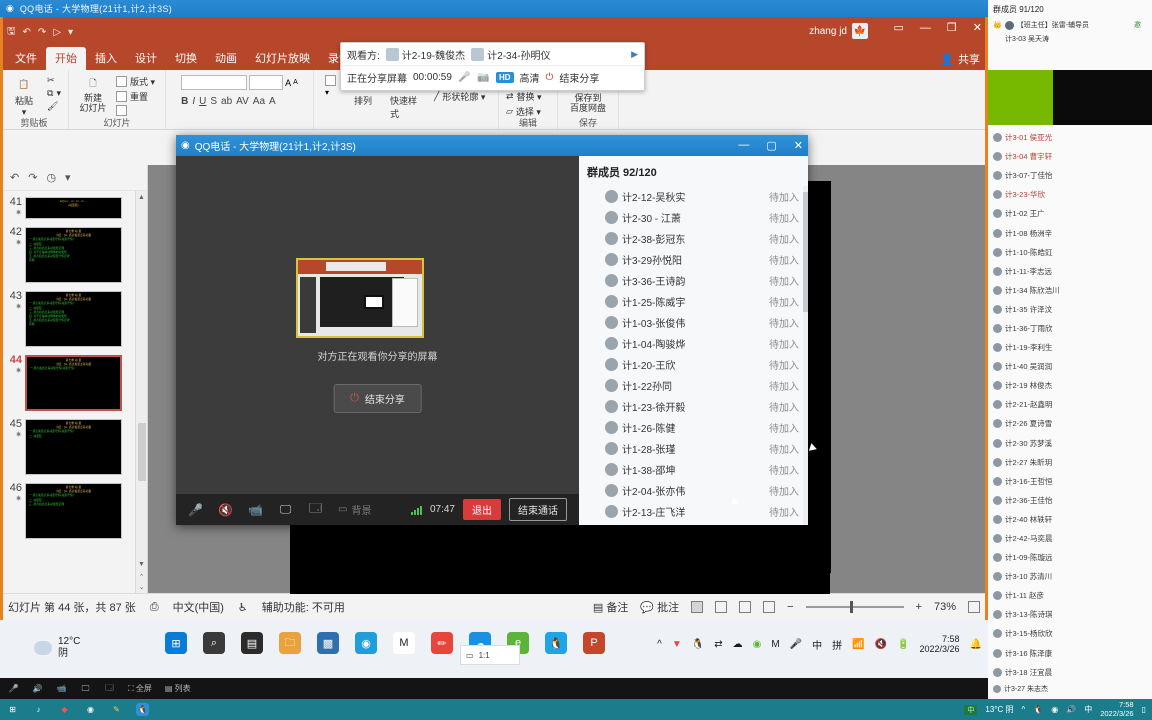  Describe the element at coordinates (1070, 385) in the screenshot. I see `sidebar-member-row: 计2-19 林俊杰` at that location.